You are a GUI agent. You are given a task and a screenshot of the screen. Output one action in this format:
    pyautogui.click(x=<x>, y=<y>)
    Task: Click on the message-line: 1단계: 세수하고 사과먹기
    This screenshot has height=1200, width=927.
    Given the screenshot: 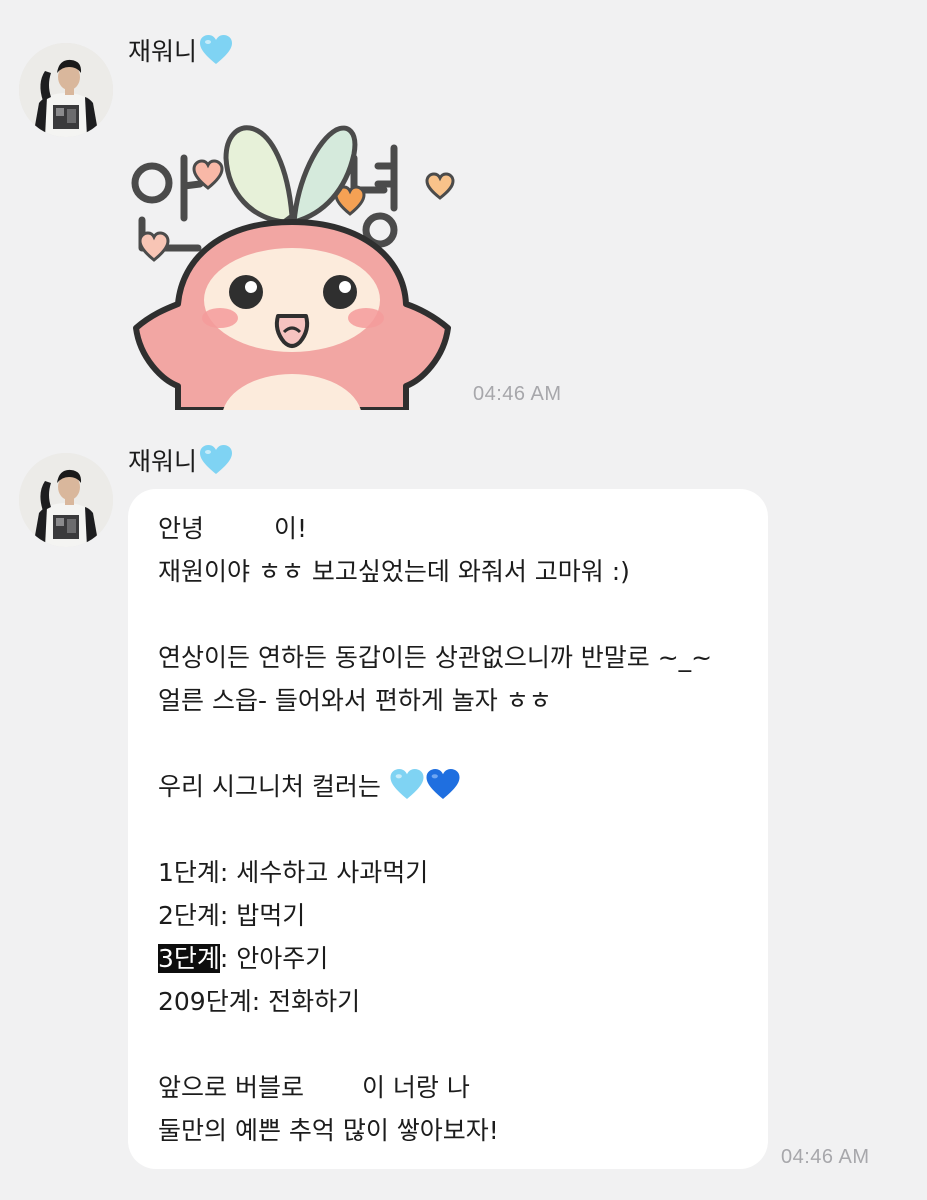 What is the action you would take?
    pyautogui.click(x=293, y=872)
    